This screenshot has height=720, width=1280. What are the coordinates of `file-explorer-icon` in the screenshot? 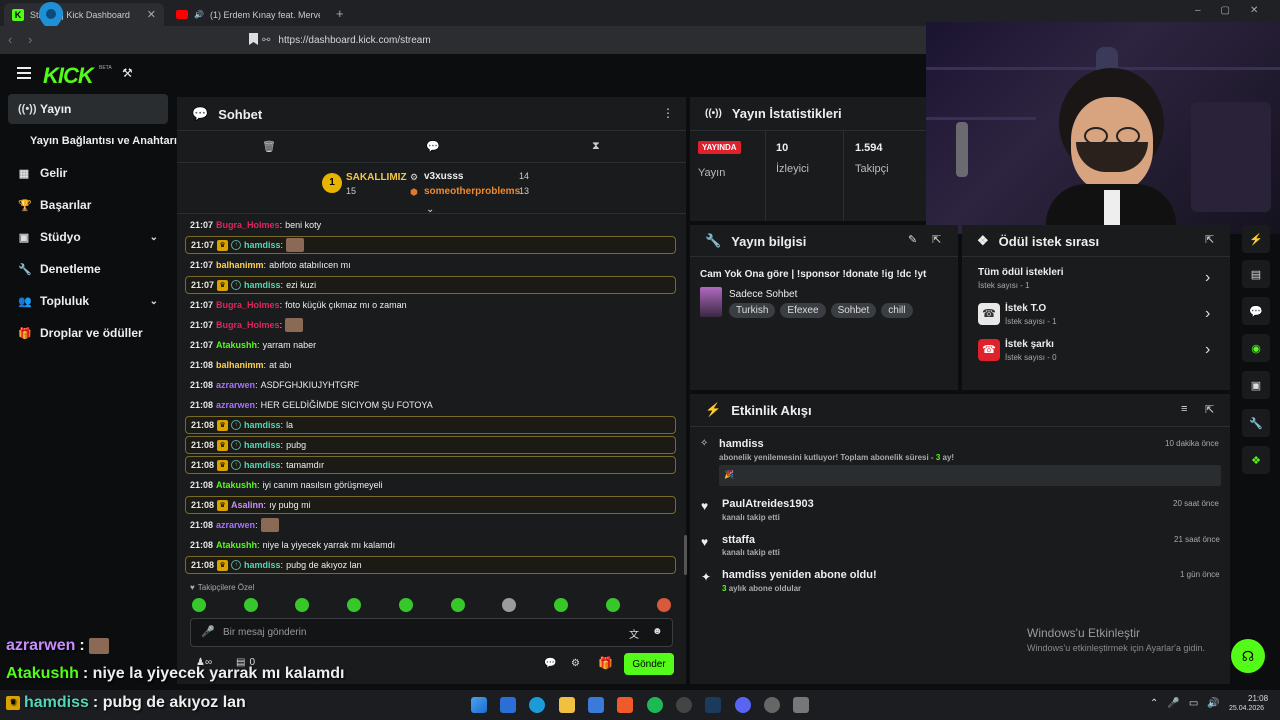 It's located at (567, 705).